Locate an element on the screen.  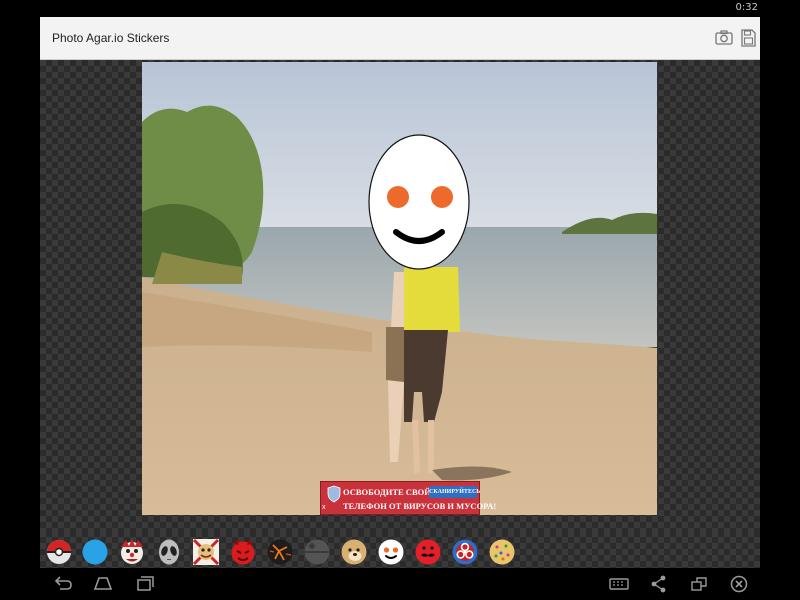
ad-headline: ОСВОБОДИТЕ СВОЙ is located at coordinates (387, 492).